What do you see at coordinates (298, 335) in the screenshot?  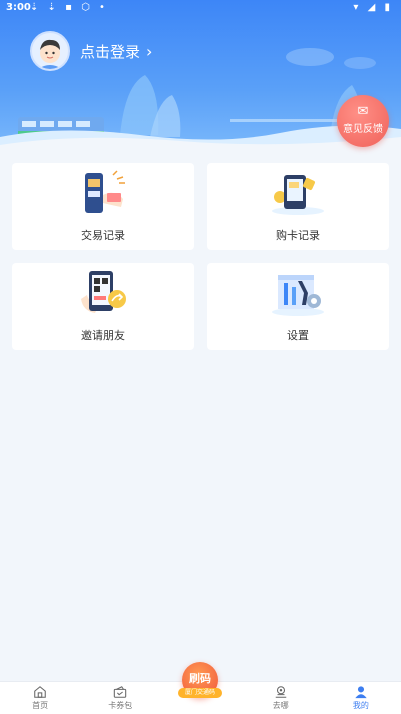 I see `menu-label: 设置` at bounding box center [298, 335].